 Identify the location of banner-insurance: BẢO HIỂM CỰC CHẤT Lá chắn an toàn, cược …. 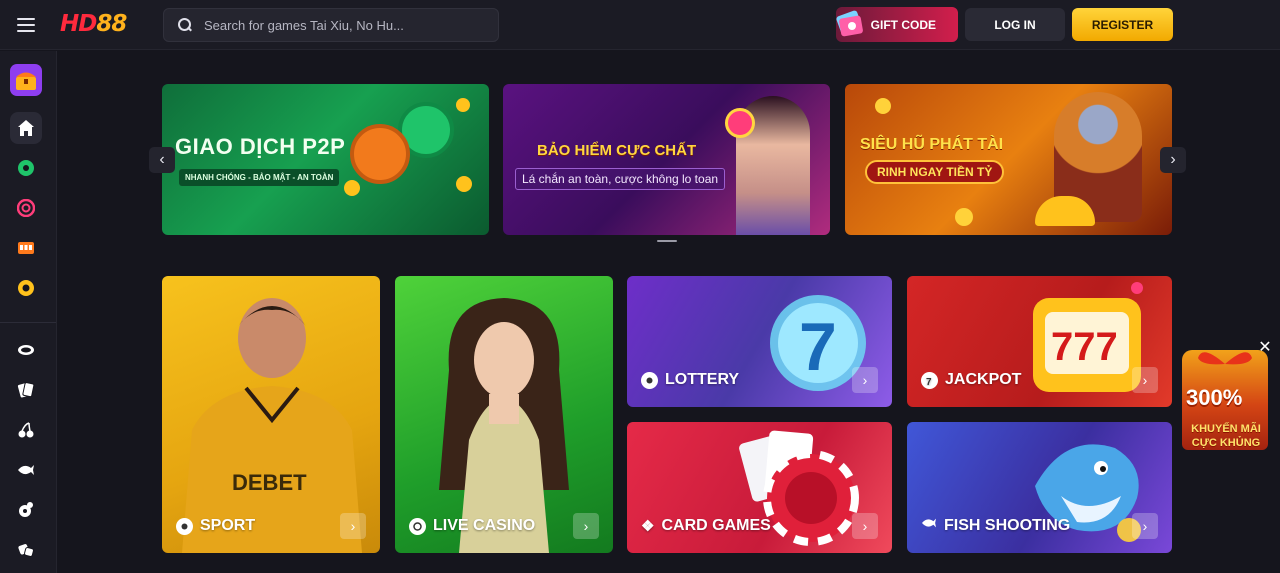
(666, 159).